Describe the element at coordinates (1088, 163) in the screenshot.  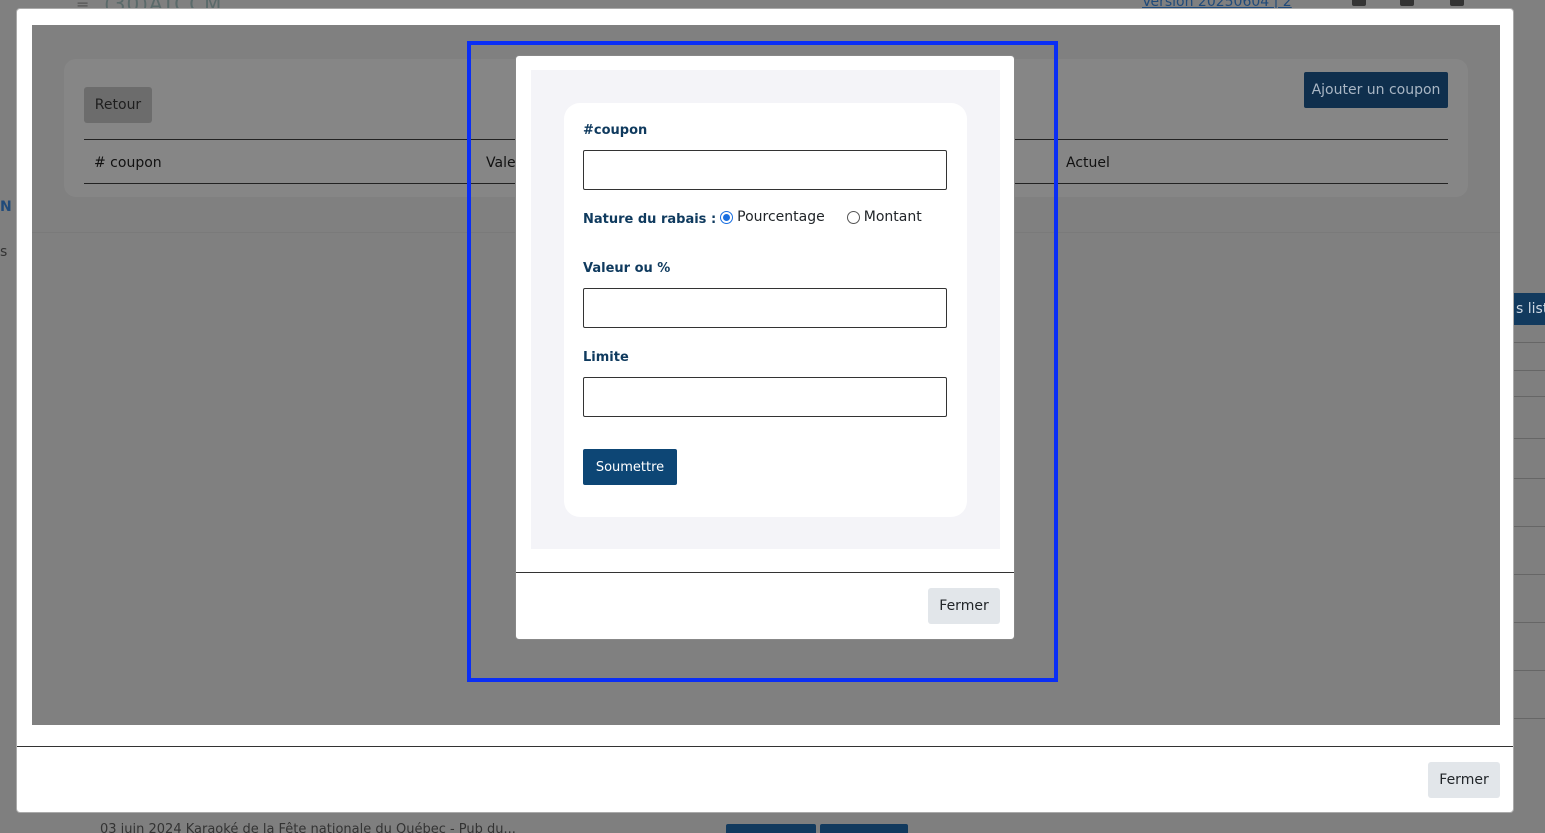
I see `column-header-current: Actuel` at that location.